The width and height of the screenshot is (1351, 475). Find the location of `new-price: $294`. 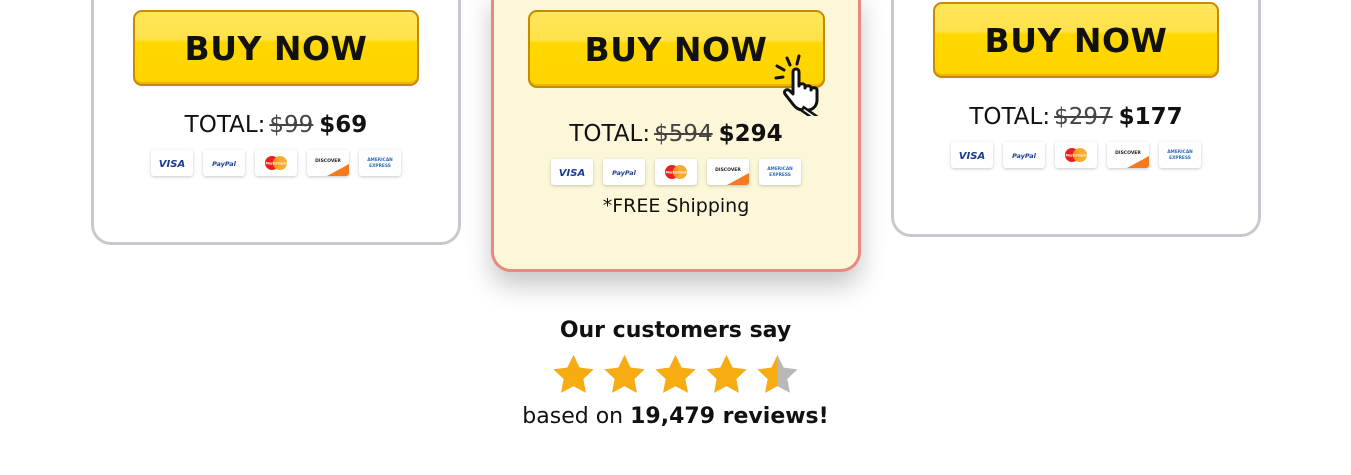

new-price: $294 is located at coordinates (750, 134).